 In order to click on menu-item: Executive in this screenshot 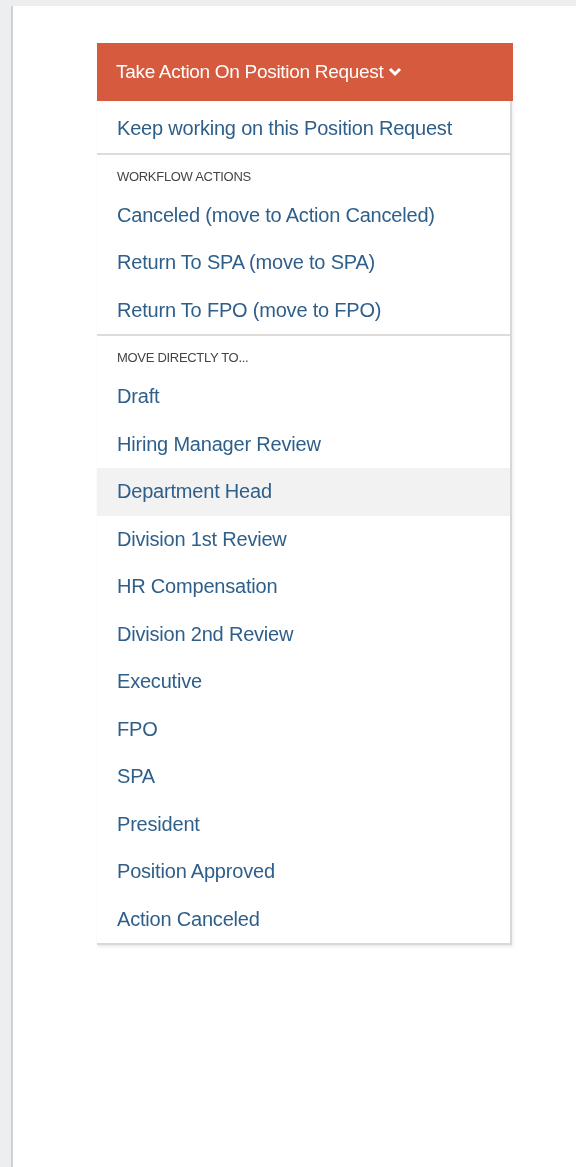, I will do `click(303, 682)`.